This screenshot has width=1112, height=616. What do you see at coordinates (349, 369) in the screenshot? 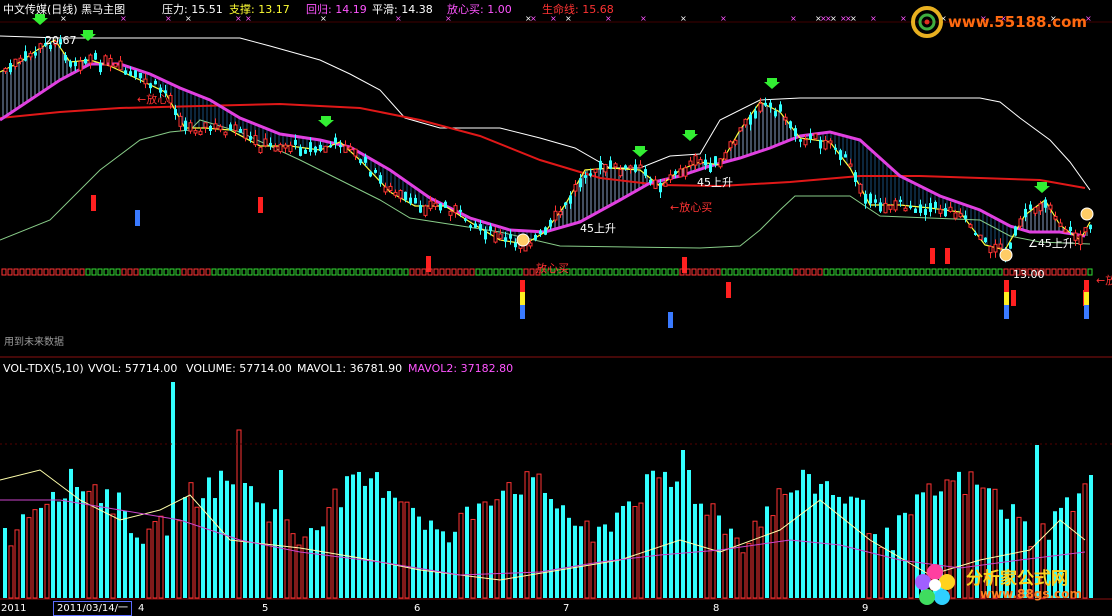
I see `volume-mavol1: MAVOL1: 36781.90` at bounding box center [349, 369].